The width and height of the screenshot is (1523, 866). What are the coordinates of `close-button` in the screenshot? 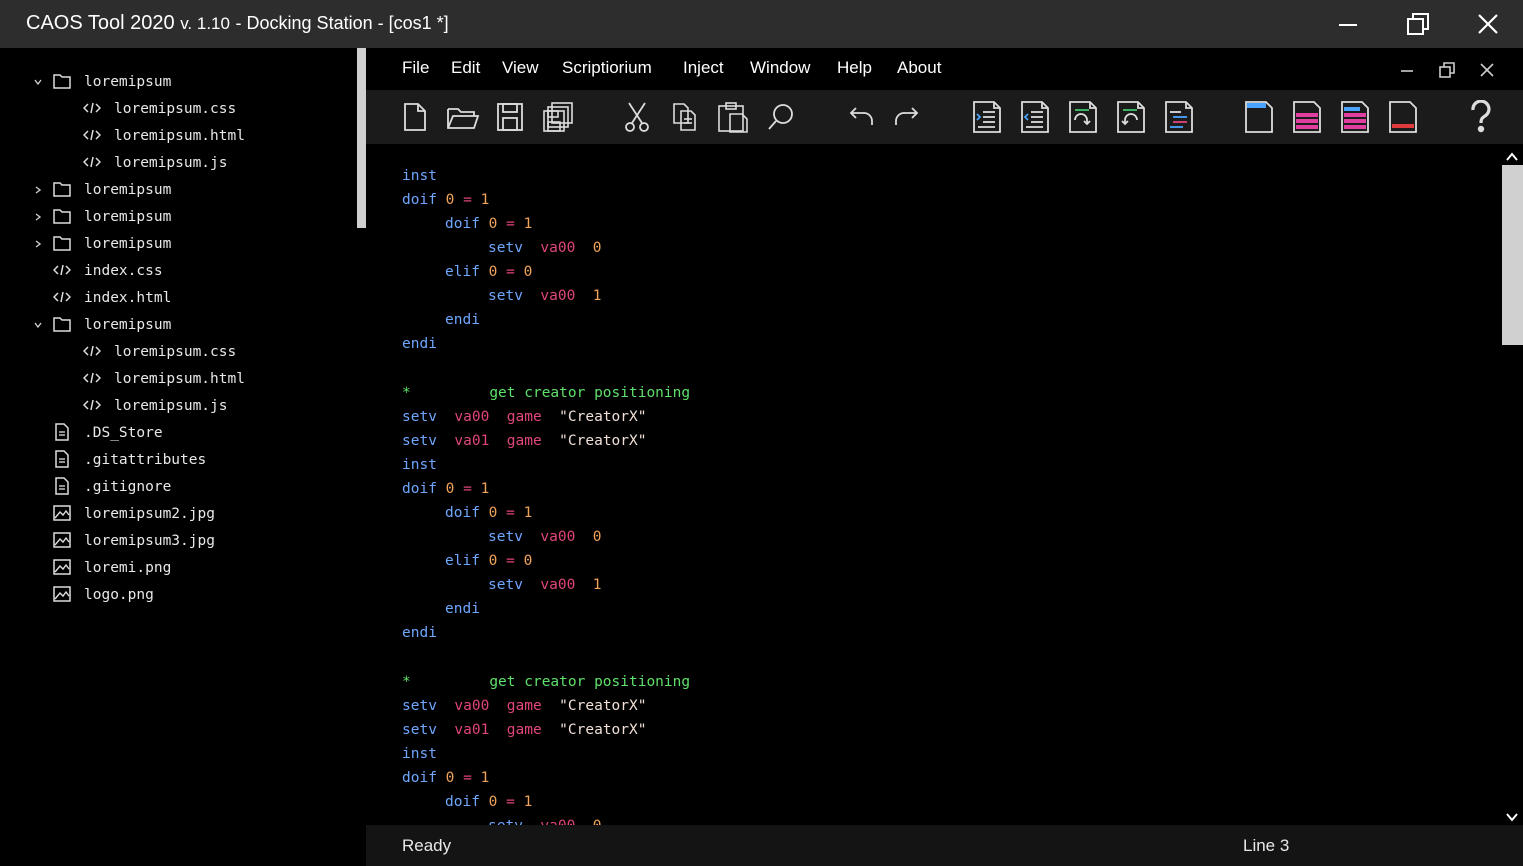 It's located at (1488, 24).